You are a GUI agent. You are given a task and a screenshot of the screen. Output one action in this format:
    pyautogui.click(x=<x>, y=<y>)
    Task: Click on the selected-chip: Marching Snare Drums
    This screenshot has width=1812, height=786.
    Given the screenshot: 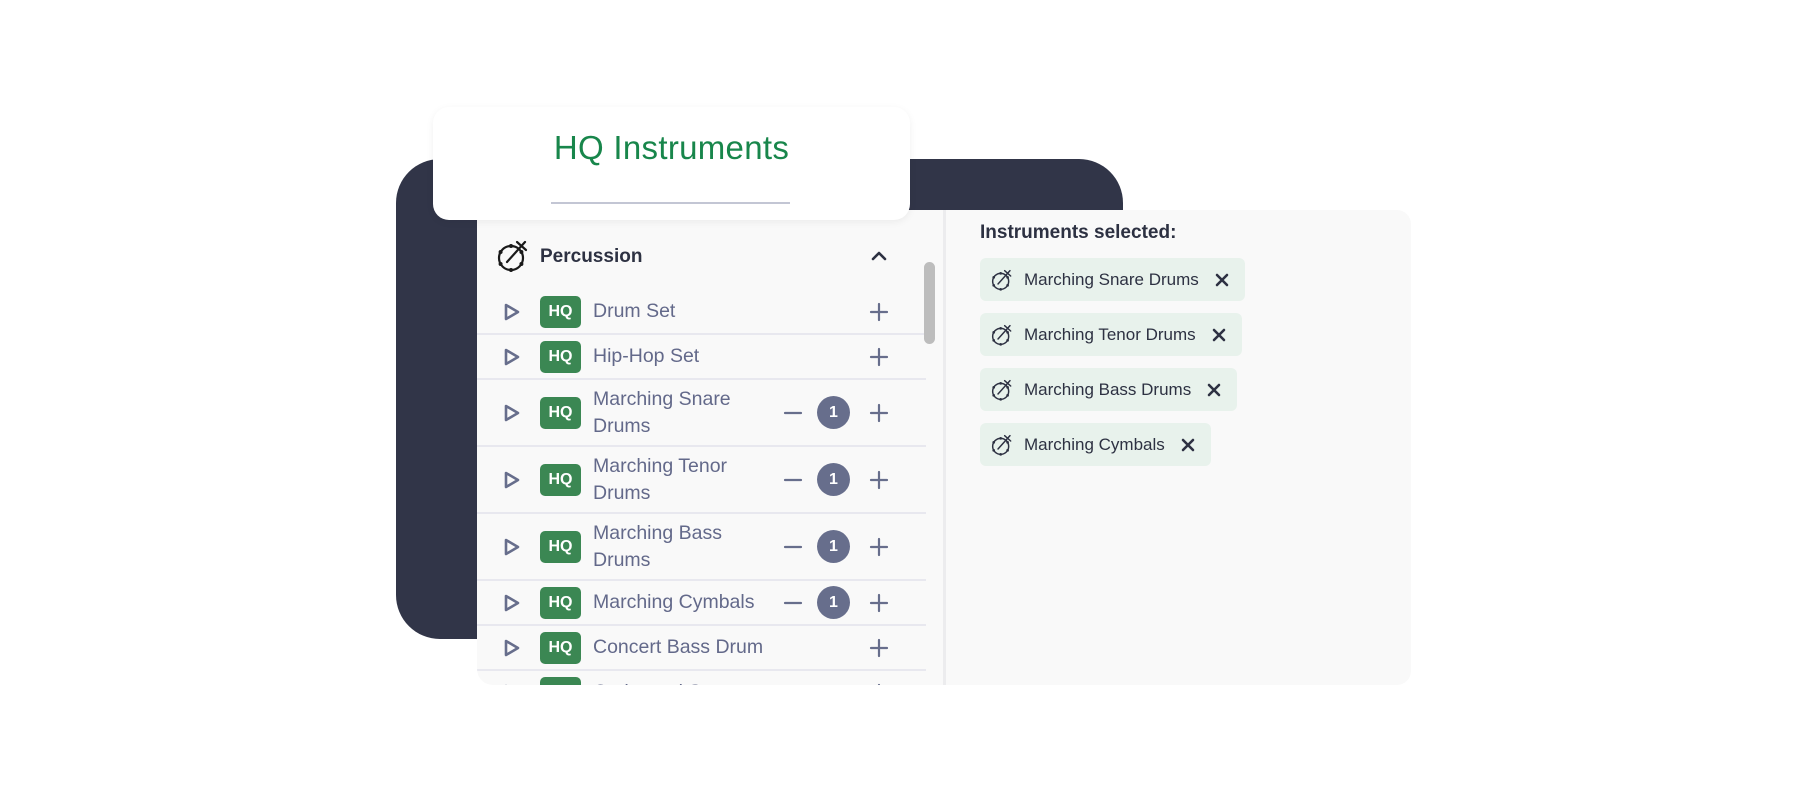 What is the action you would take?
    pyautogui.click(x=1112, y=279)
    